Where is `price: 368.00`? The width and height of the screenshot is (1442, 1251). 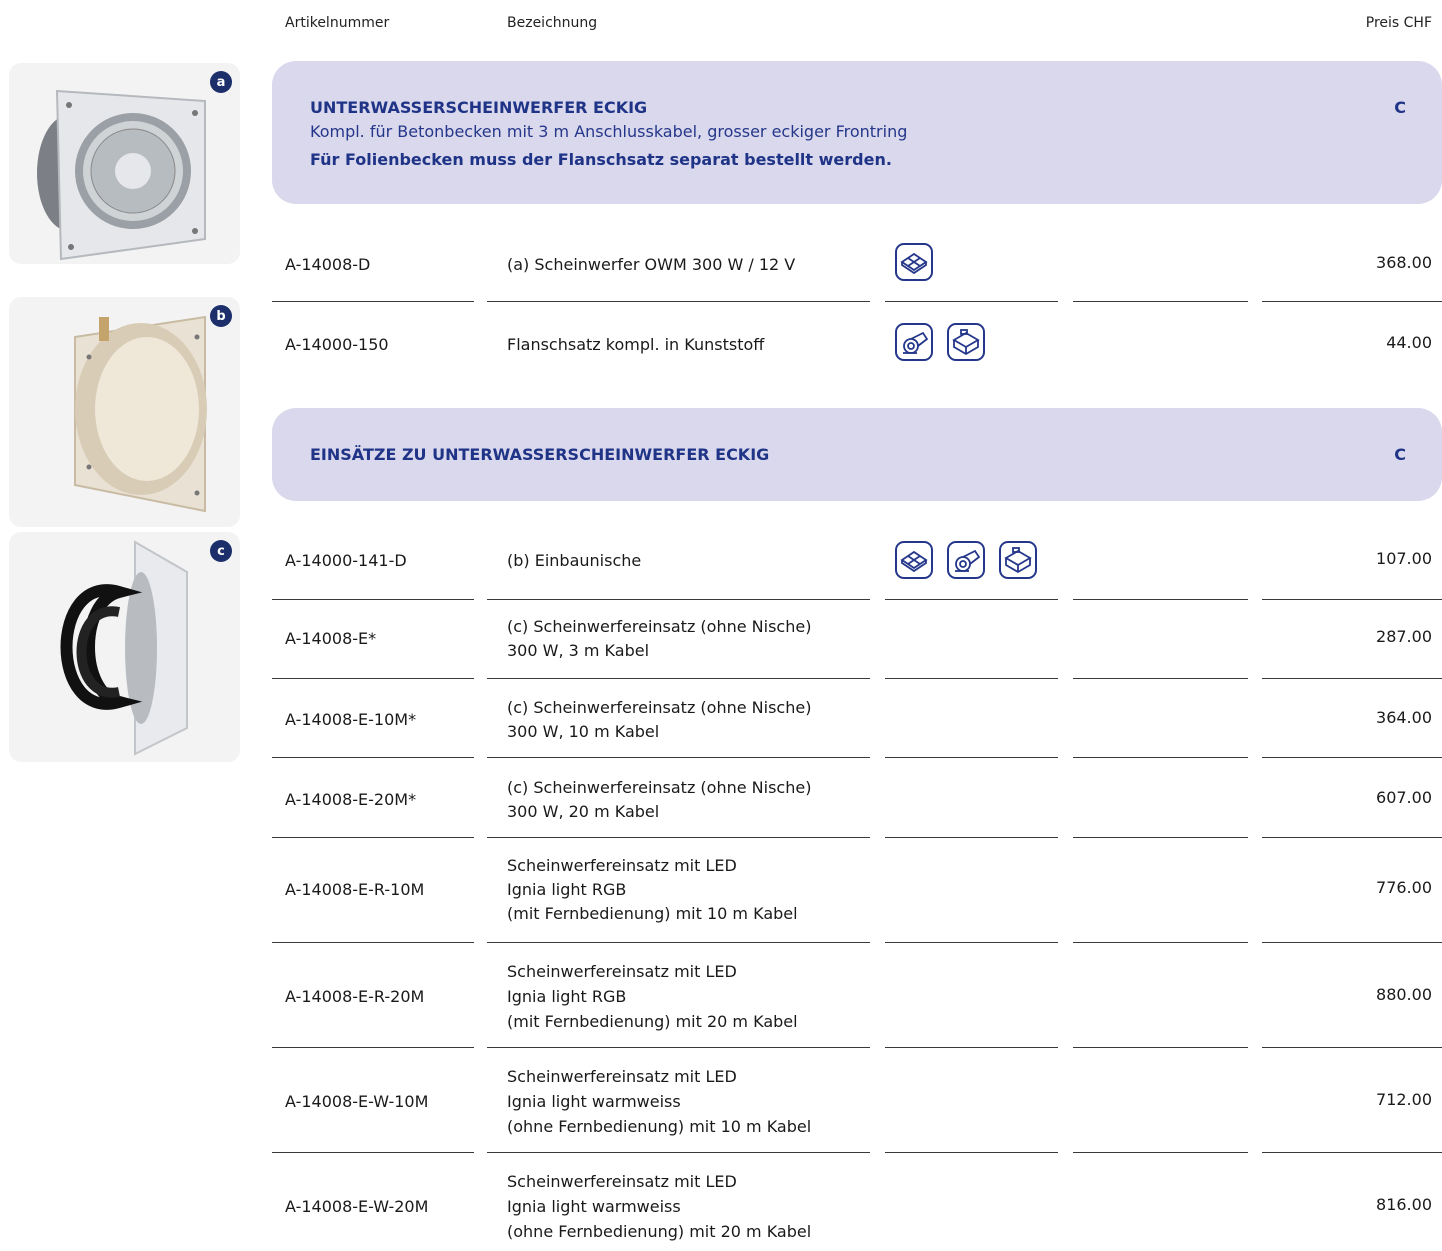
price: 368.00 is located at coordinates (1404, 262).